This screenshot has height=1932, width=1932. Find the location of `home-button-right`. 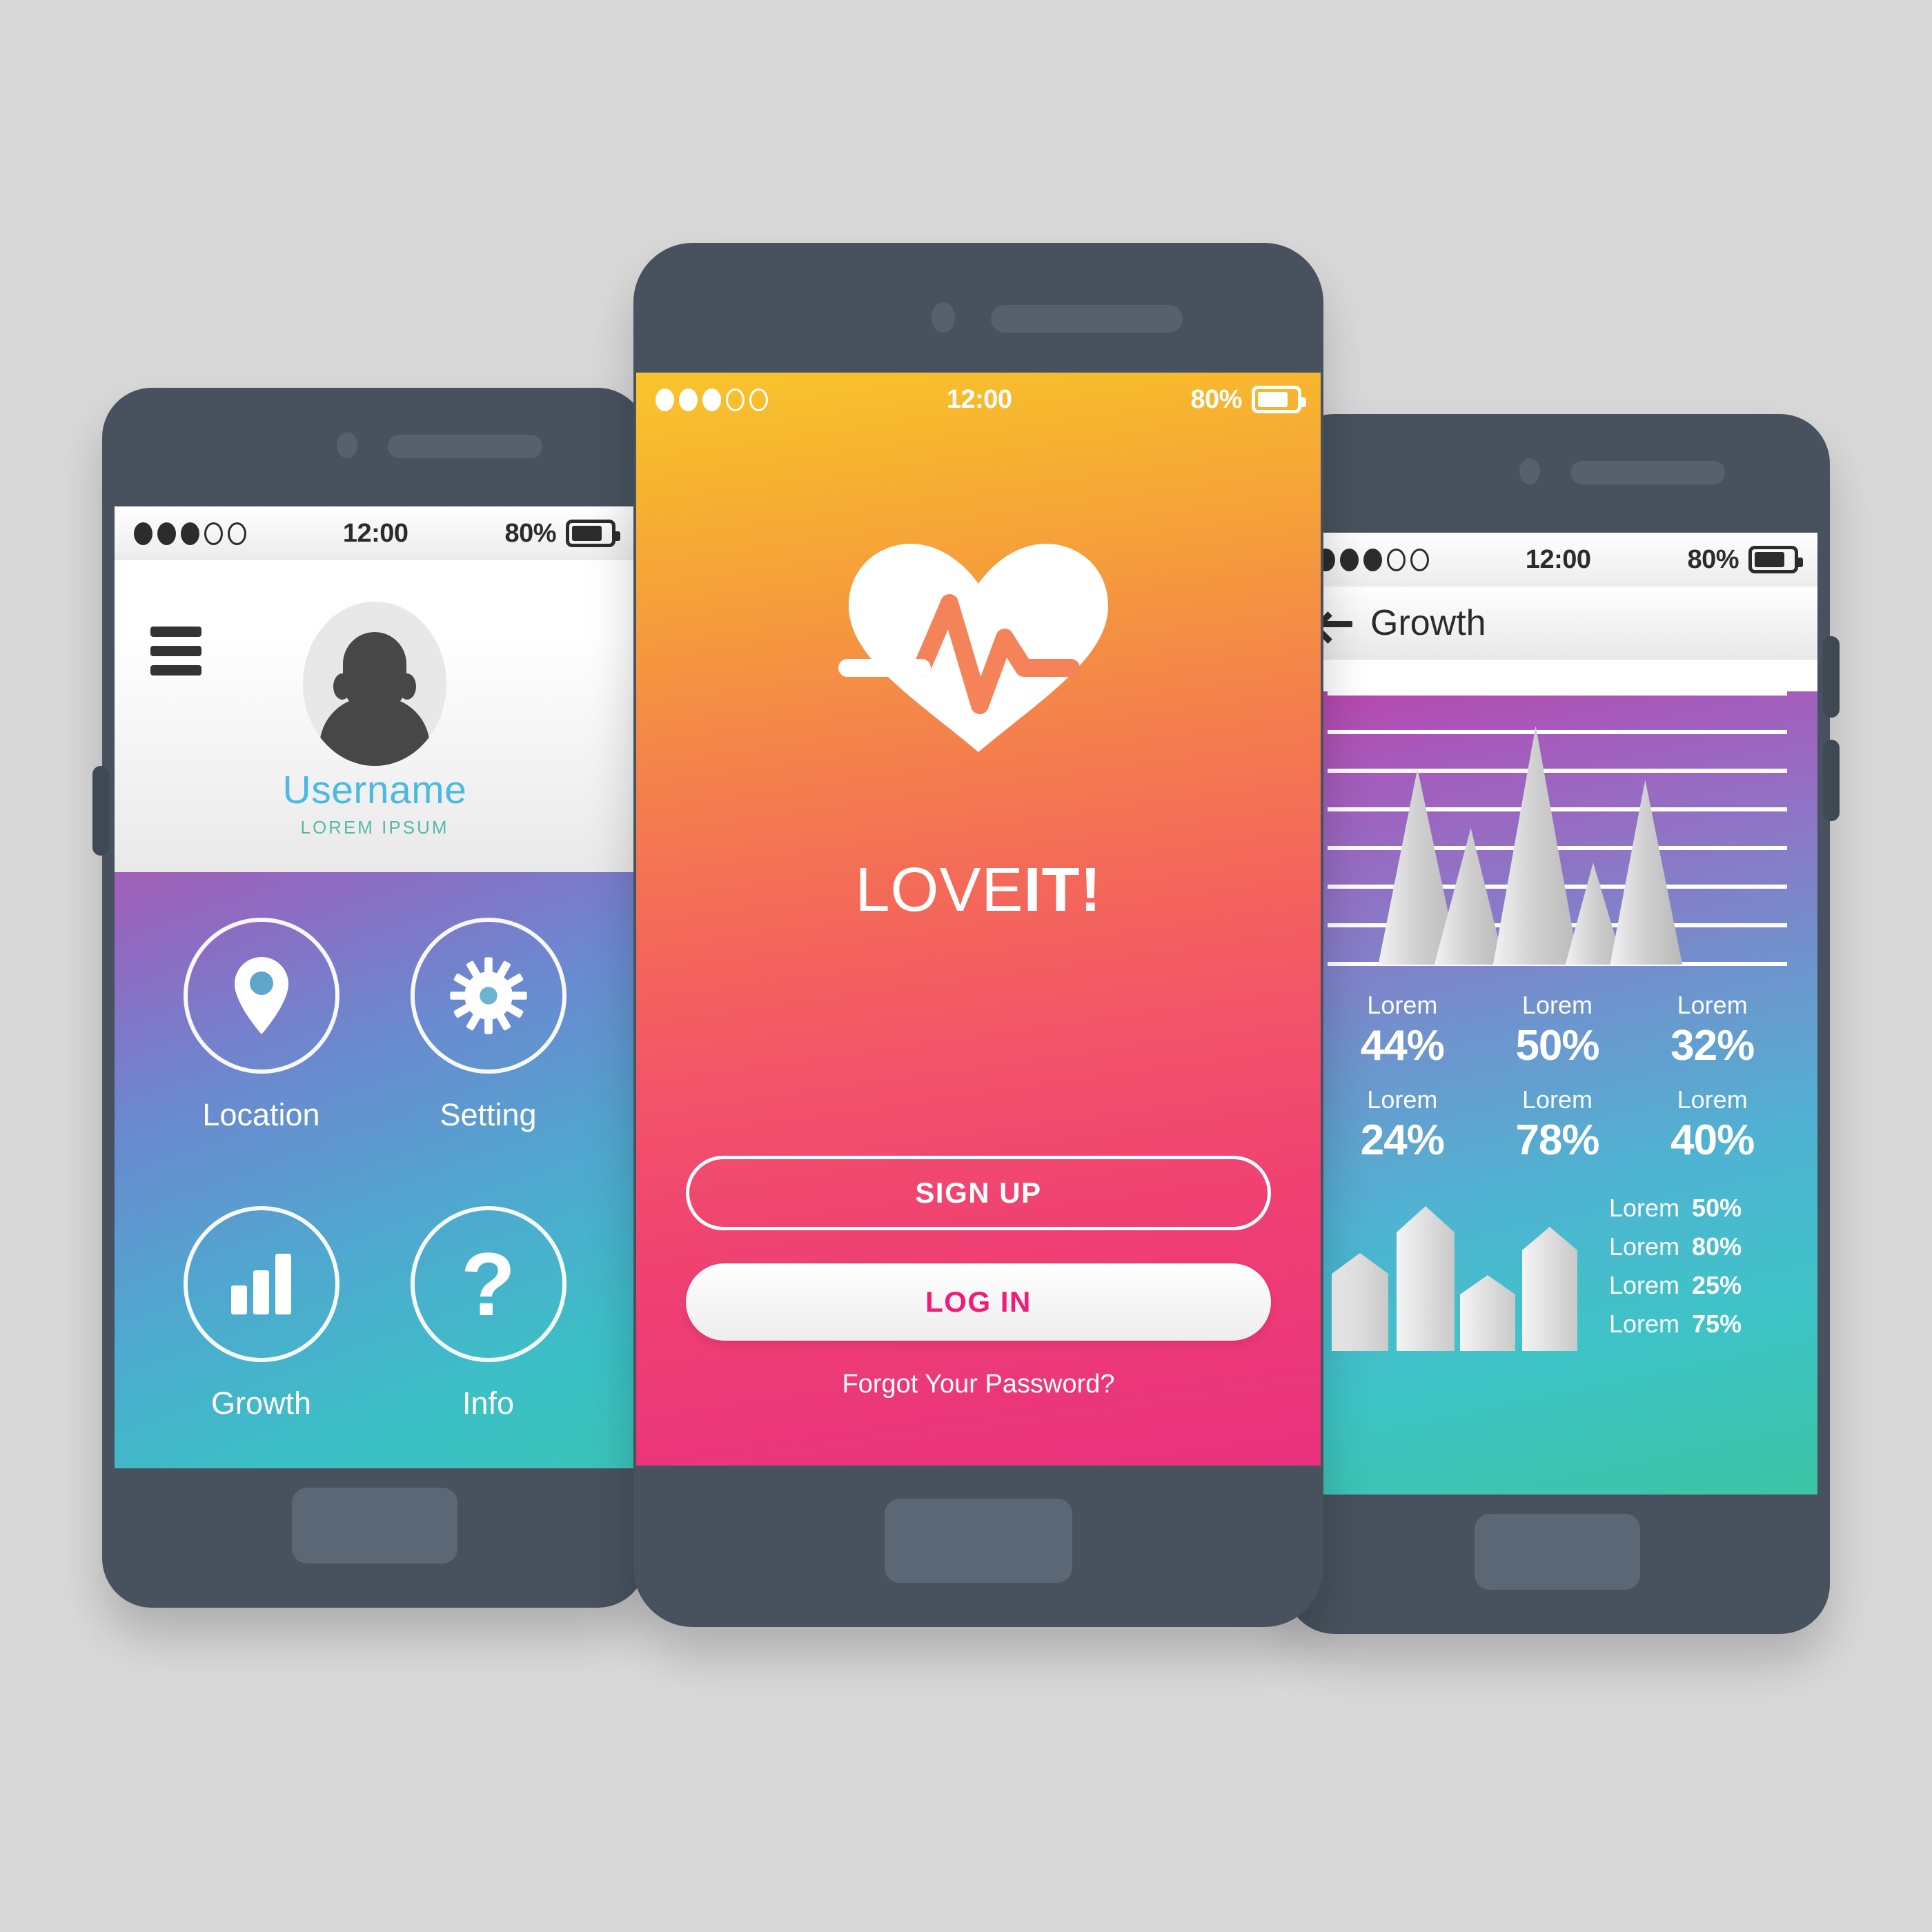

home-button-right is located at coordinates (1557, 1552).